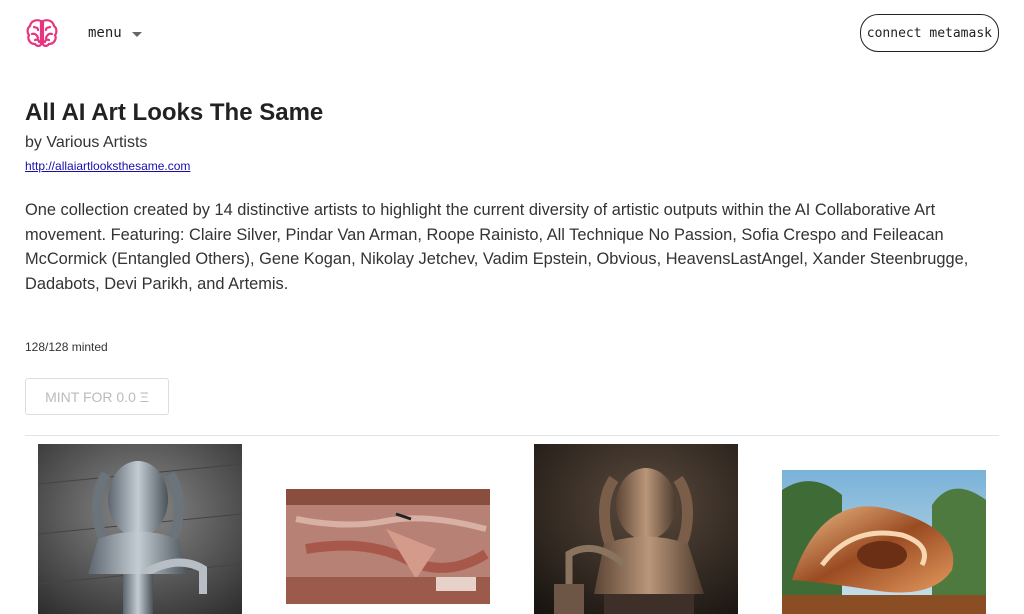 The image size is (1024, 614). What do you see at coordinates (107, 166) in the screenshot?
I see `collection-website-link: http://allaiartlooksthesame.com` at bounding box center [107, 166].